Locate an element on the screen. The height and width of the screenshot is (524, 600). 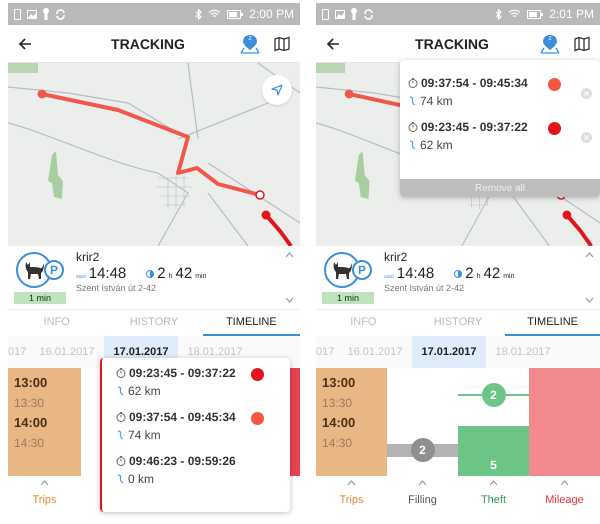
category-tab: Filling is located at coordinates (422, 497).